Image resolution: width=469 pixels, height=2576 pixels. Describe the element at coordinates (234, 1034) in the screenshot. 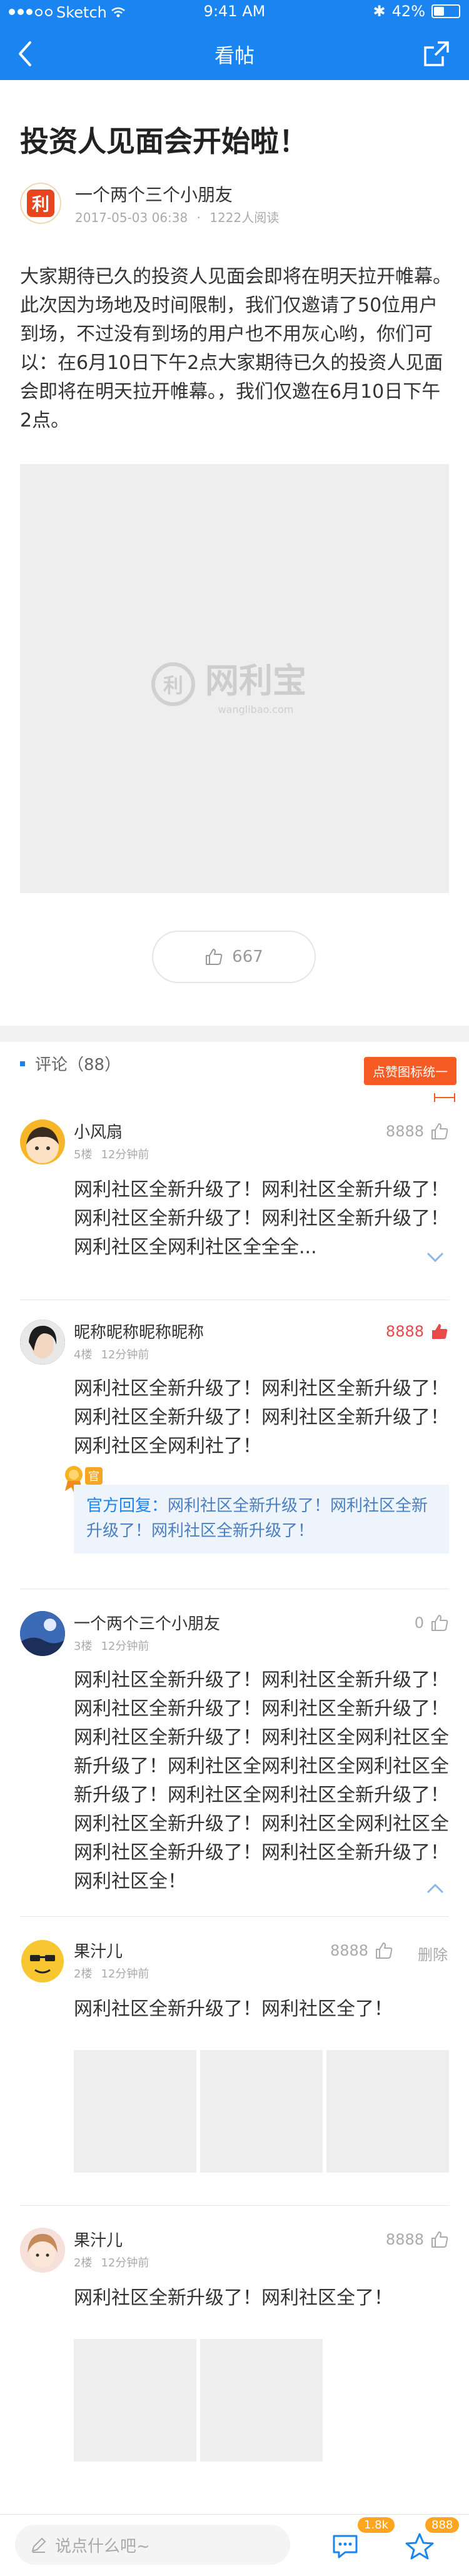

I see `section-divider` at that location.